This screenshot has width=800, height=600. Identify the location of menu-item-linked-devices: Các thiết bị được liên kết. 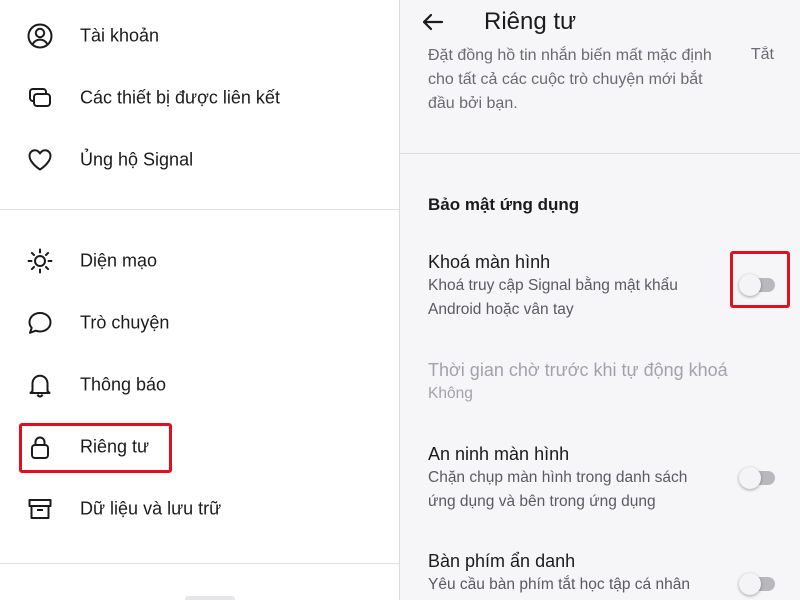
(200, 98).